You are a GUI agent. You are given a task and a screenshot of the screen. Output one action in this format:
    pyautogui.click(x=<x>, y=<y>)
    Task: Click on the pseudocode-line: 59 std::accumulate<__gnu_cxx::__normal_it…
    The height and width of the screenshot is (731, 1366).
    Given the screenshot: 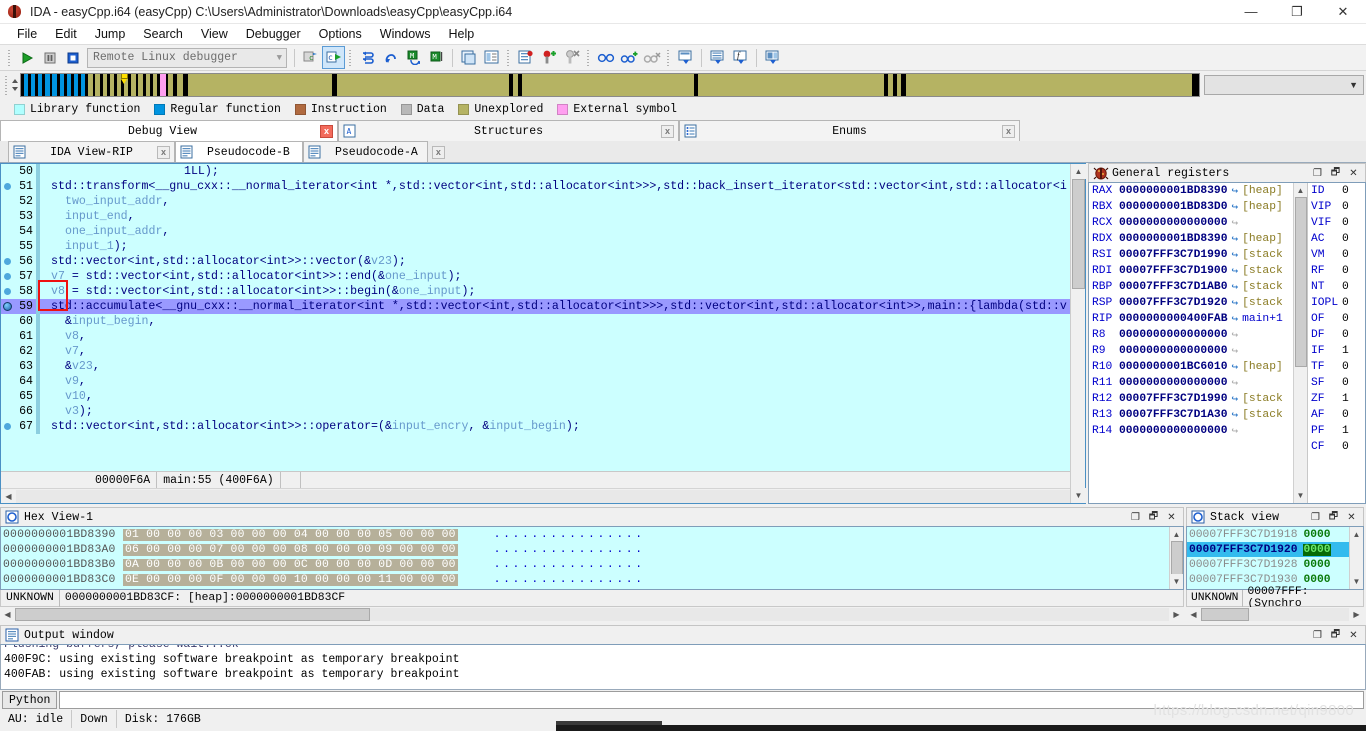 What is the action you would take?
    pyautogui.click(x=543, y=306)
    